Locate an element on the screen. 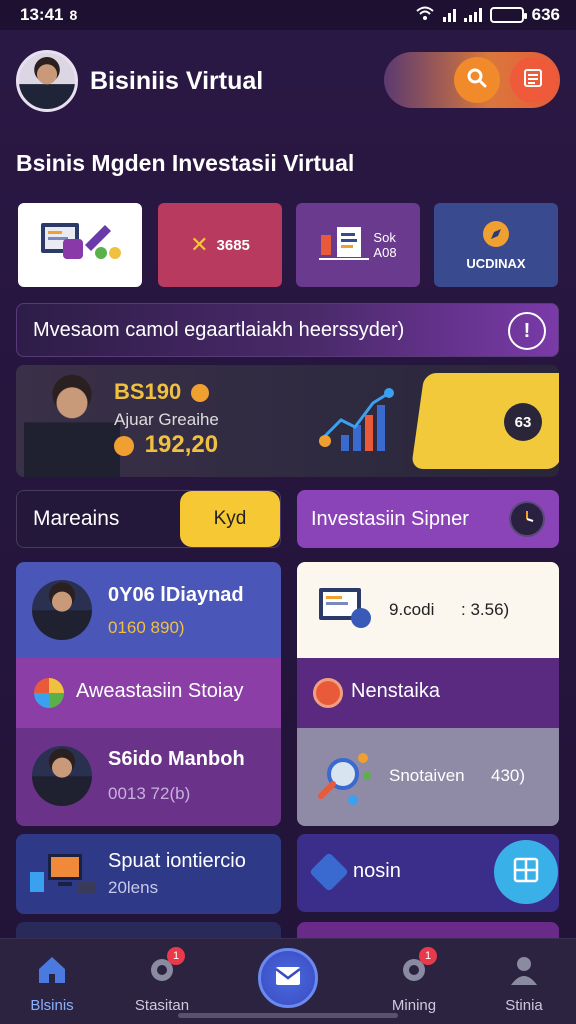  profile-name-1: 0Y06 lDiaynad is located at coordinates (176, 595).